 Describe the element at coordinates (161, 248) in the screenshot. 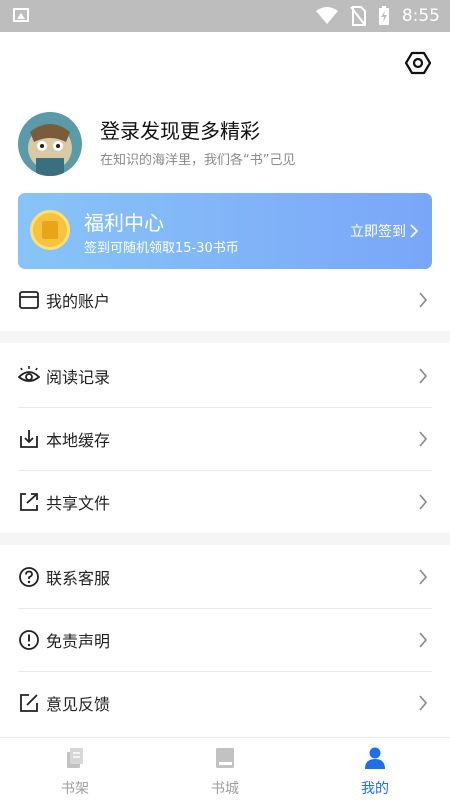

I see `welfare-subtitle: 签到可随机领取15-30书币` at that location.